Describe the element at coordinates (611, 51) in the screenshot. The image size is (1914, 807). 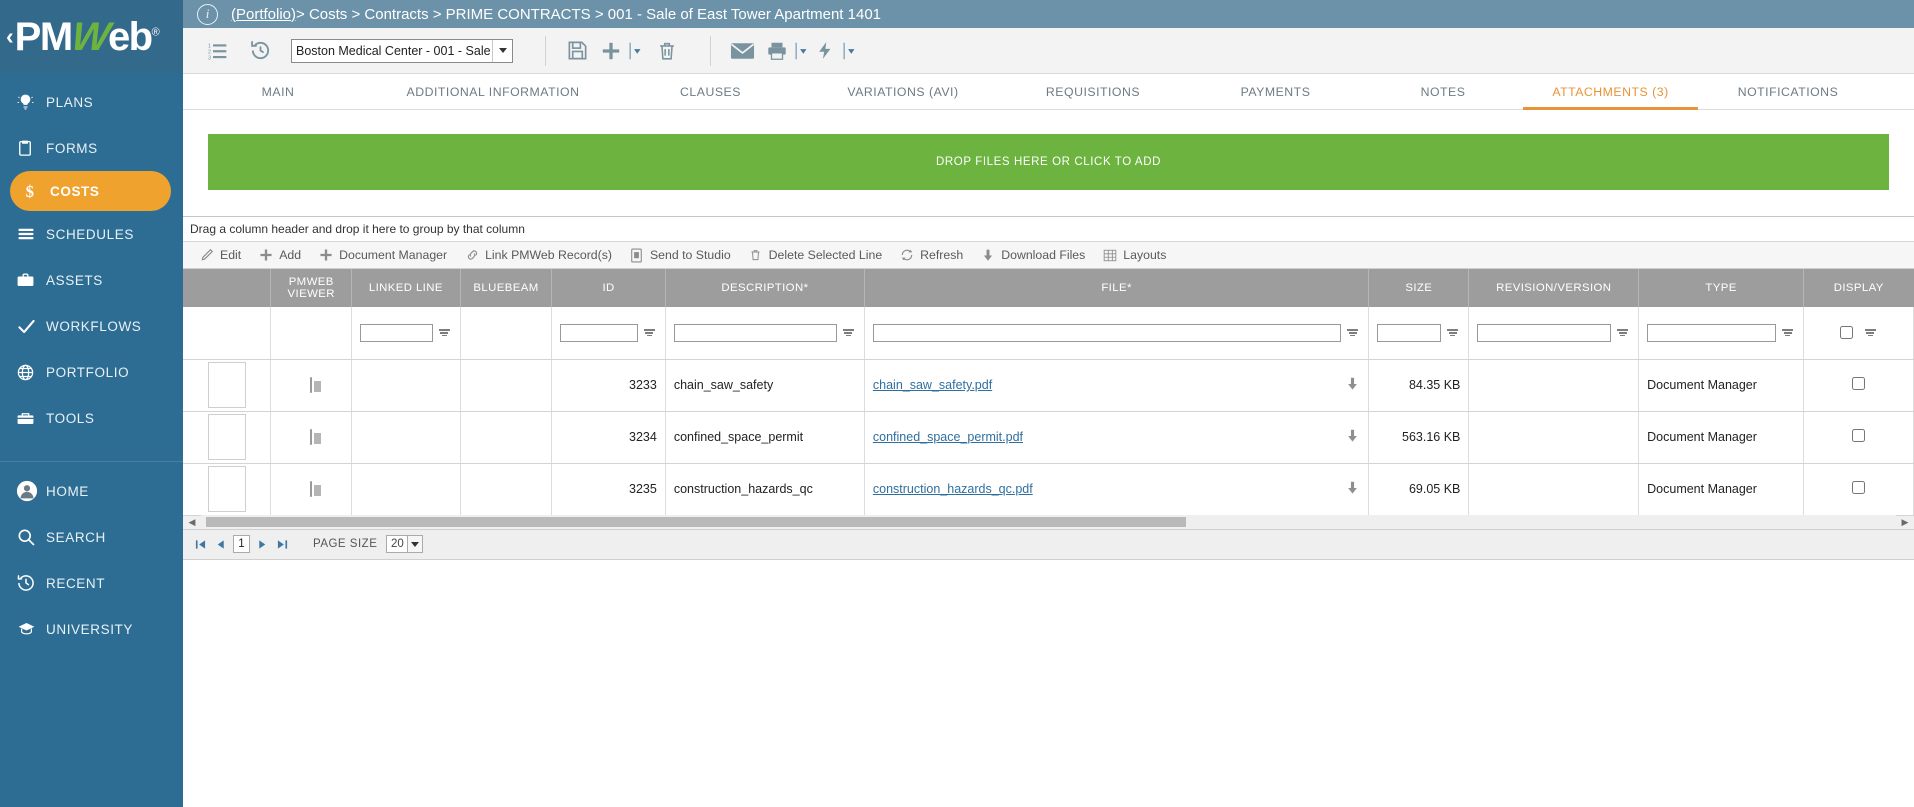
I see `add-record-button` at that location.